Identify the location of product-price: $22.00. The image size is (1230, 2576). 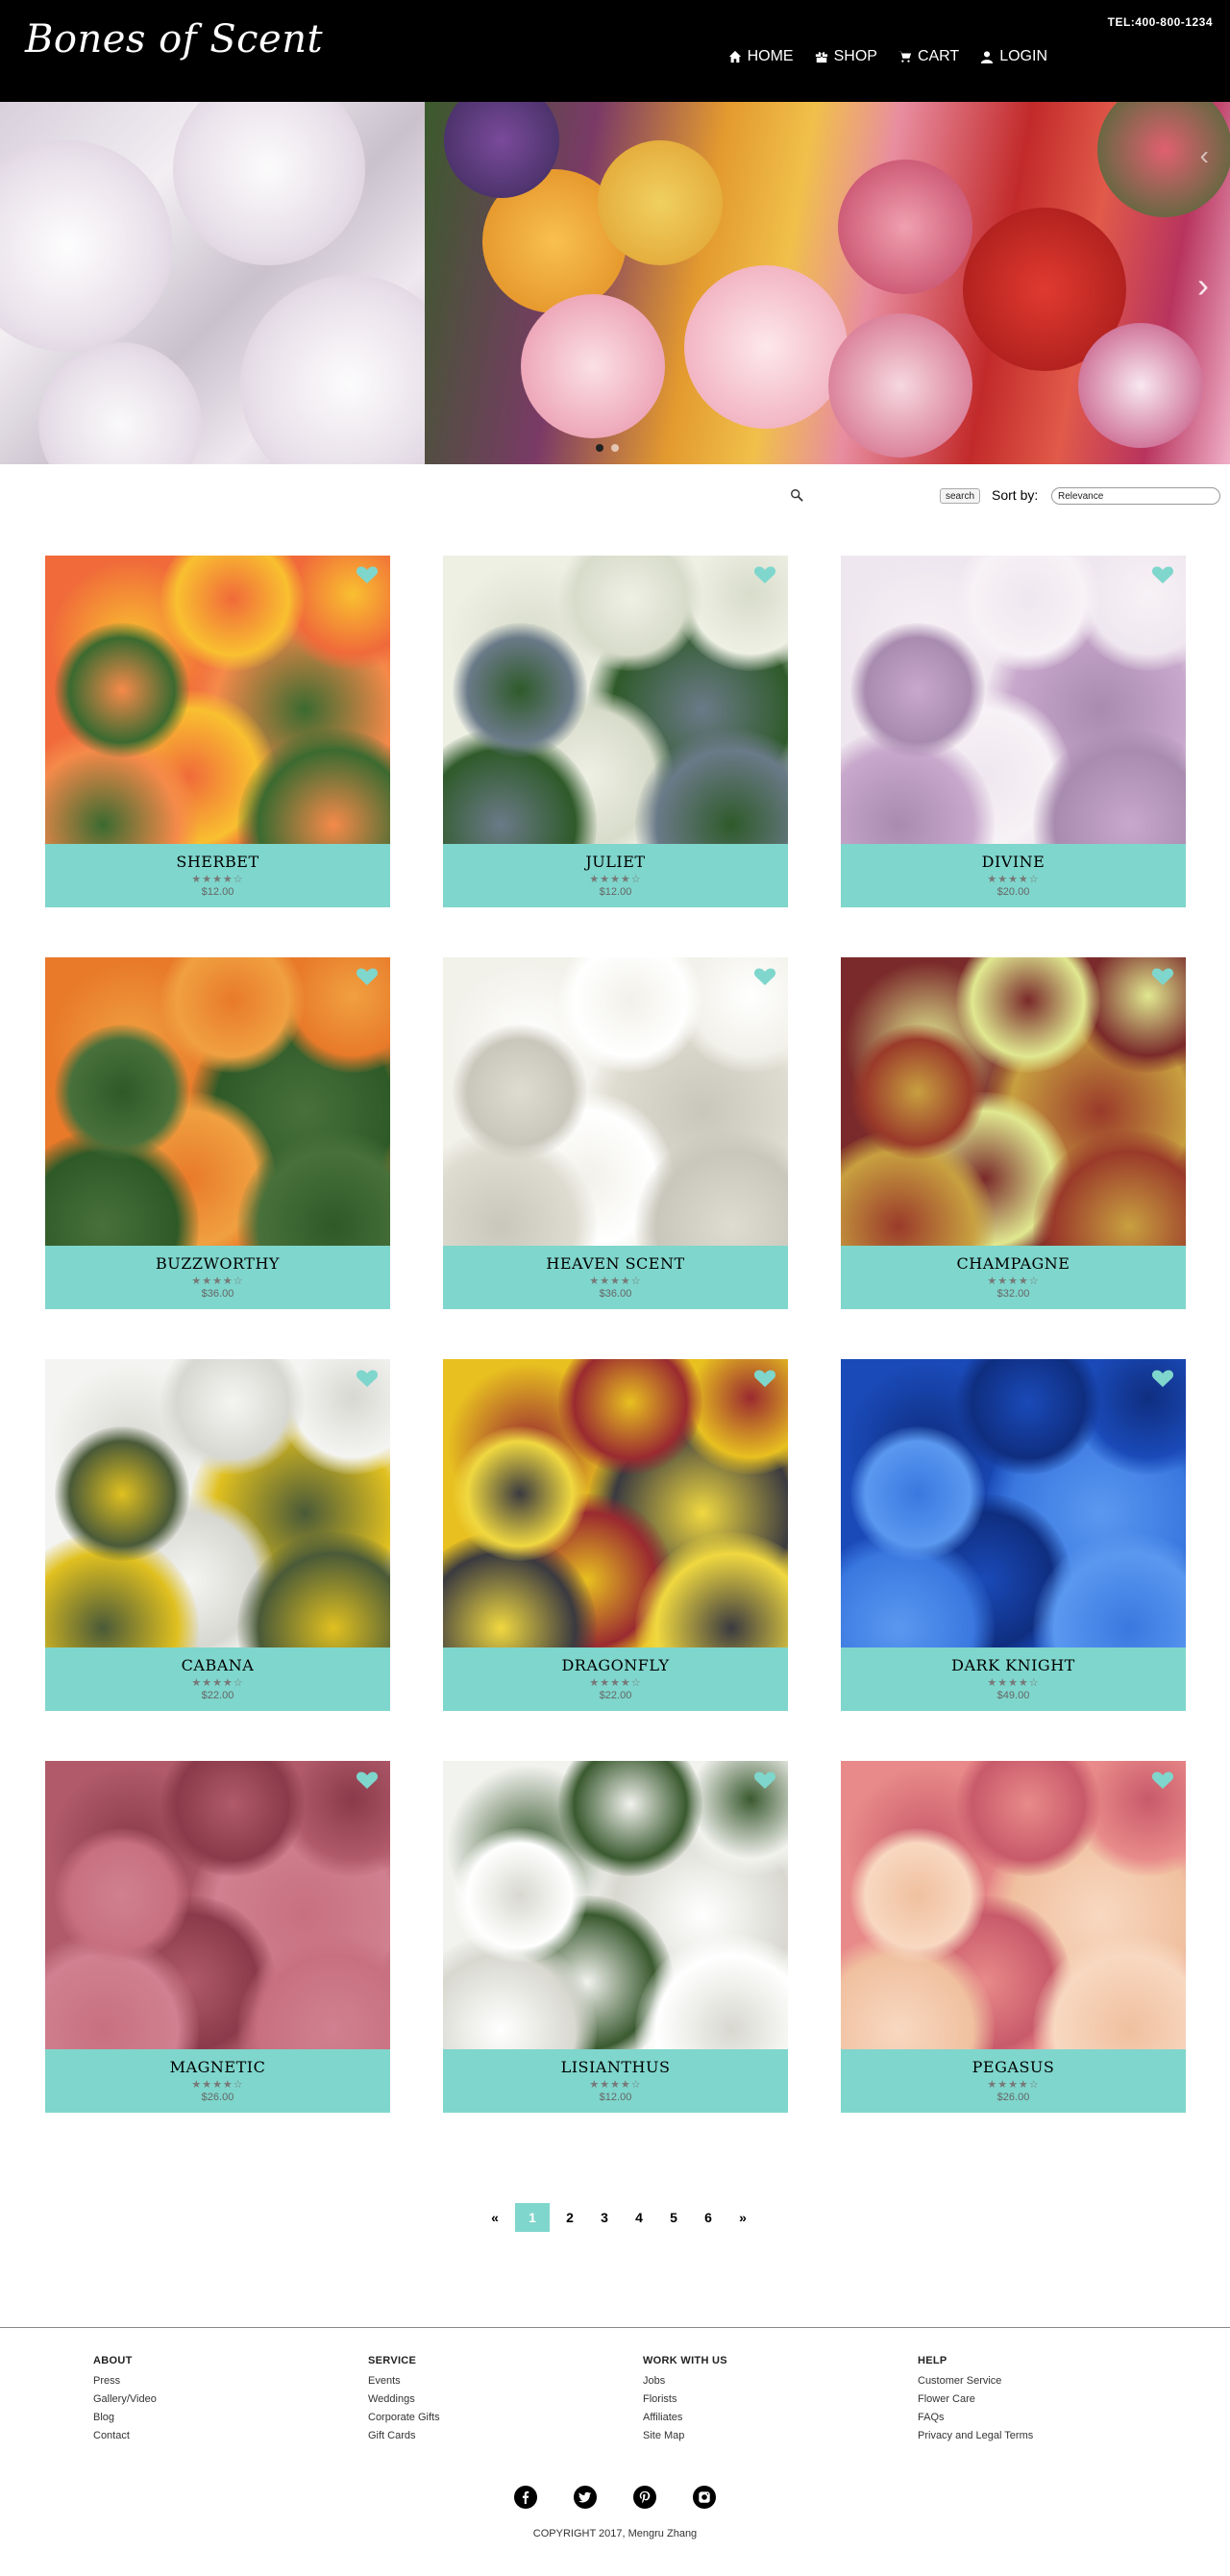
(616, 1696).